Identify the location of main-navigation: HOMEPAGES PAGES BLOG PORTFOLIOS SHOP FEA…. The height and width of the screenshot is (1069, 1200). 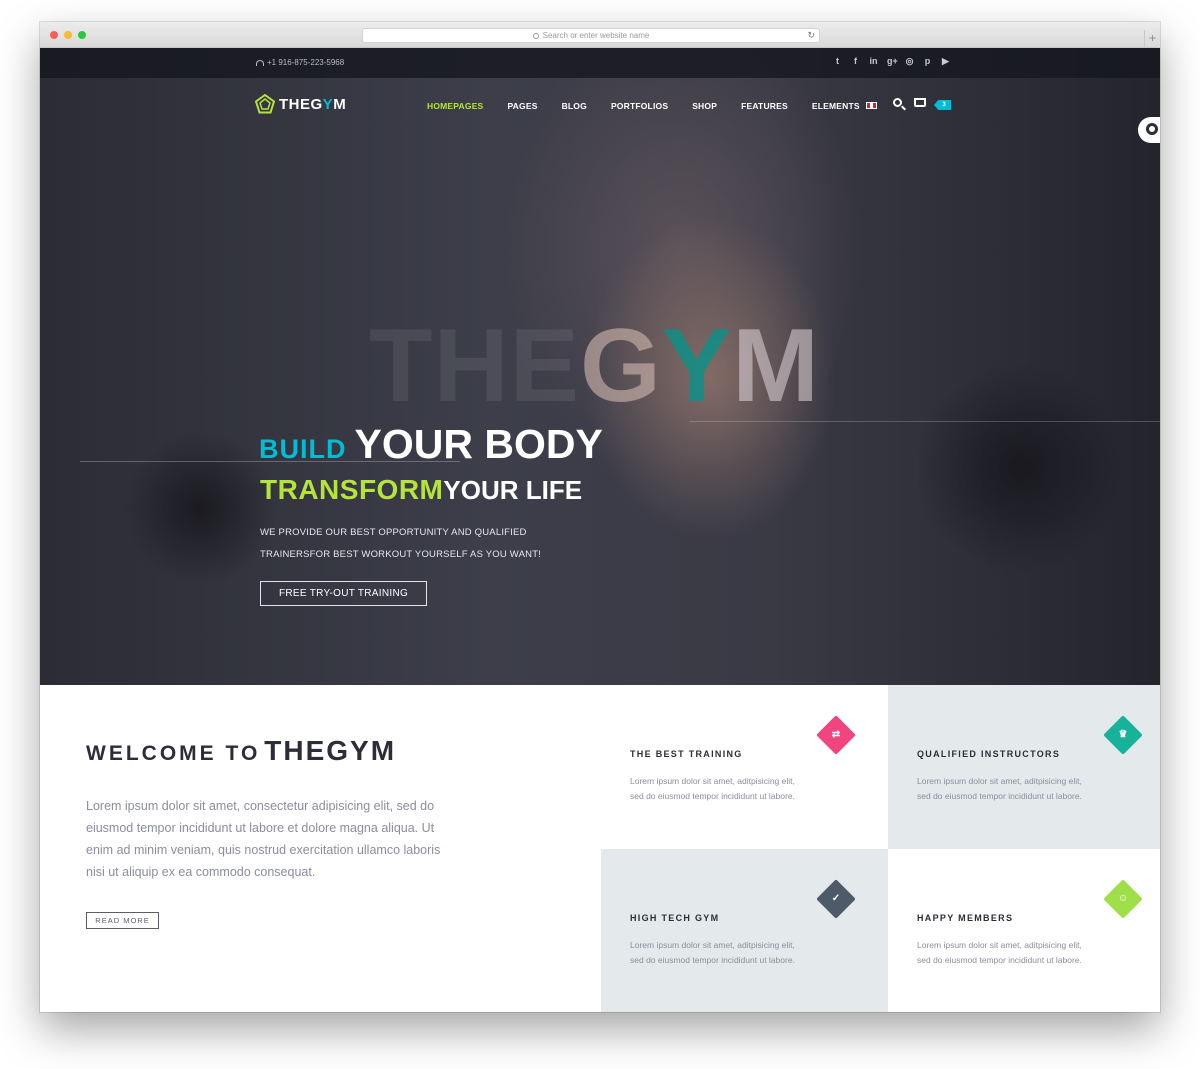
(643, 106).